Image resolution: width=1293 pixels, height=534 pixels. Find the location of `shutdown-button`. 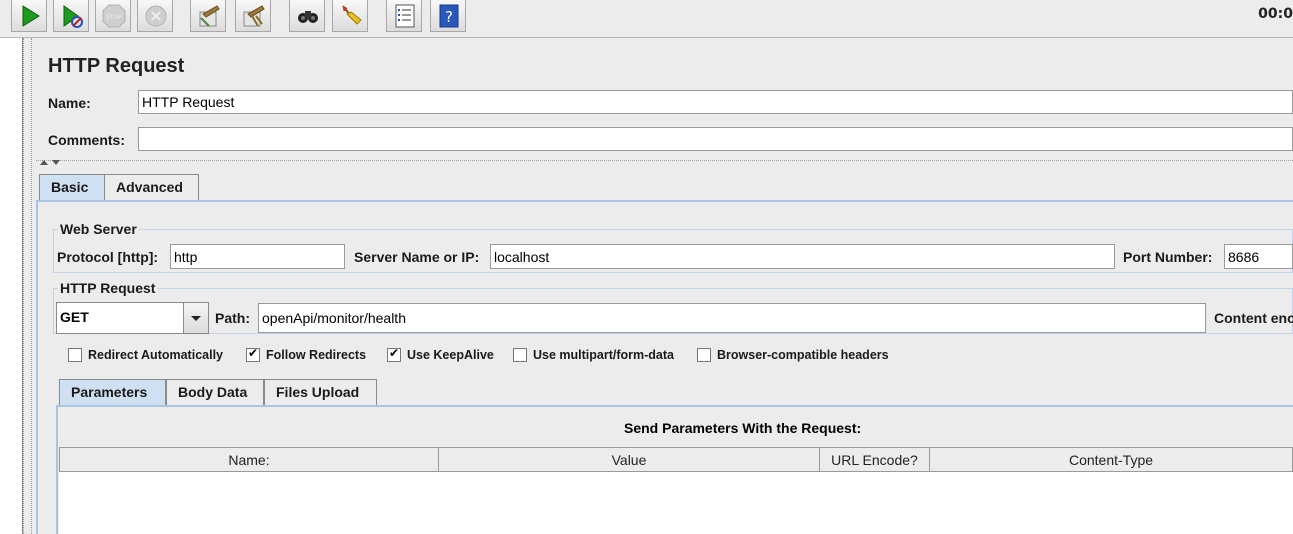

shutdown-button is located at coordinates (155, 16).